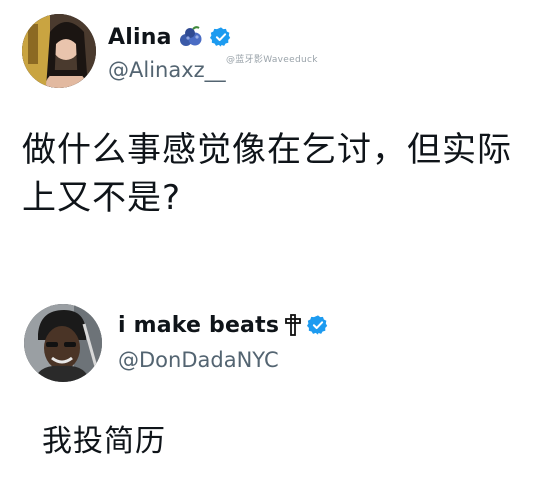  What do you see at coordinates (293, 325) in the screenshot?
I see `cross-icon` at bounding box center [293, 325].